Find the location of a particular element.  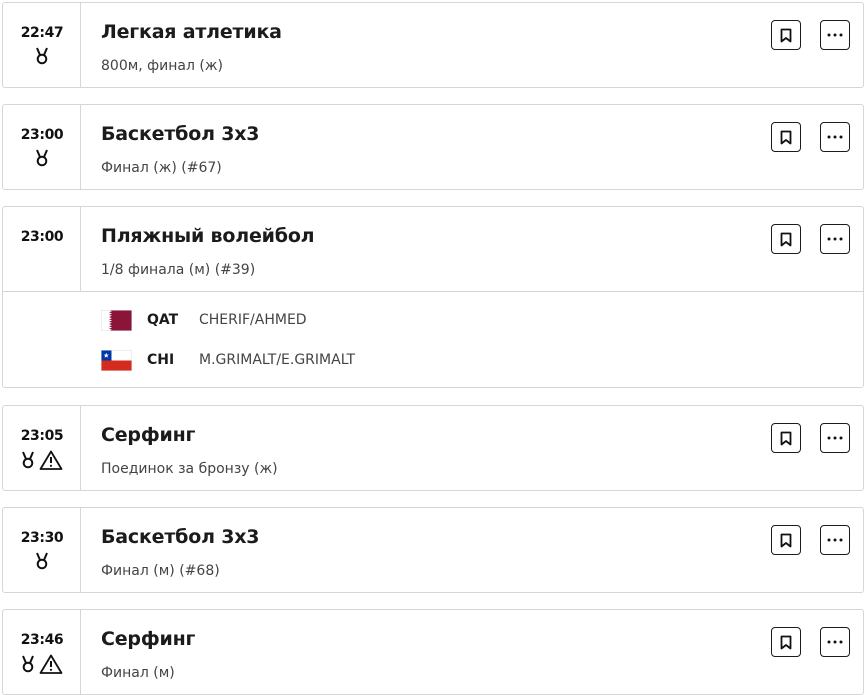

event-time: 23:05 is located at coordinates (42, 436).